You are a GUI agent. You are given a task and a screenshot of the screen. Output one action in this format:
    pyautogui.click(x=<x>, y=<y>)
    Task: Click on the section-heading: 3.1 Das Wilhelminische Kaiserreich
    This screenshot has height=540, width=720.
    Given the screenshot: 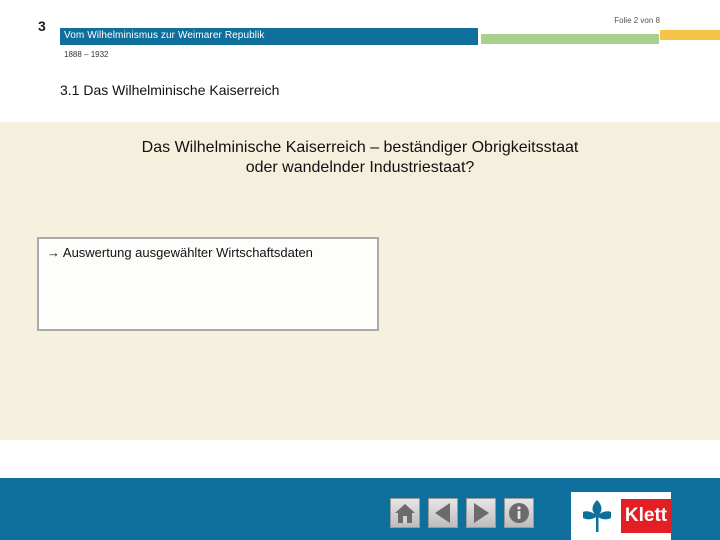 What is the action you would take?
    pyautogui.click(x=170, y=90)
    